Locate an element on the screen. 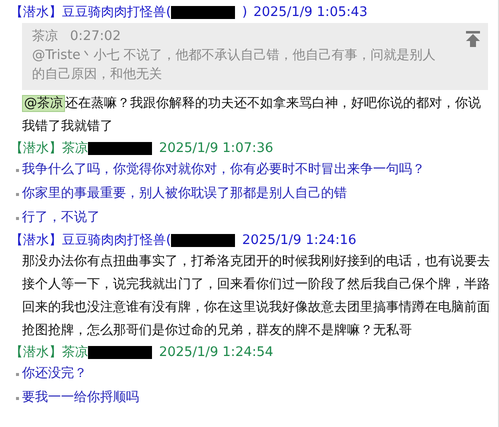 The image size is (499, 427). message-text: 要我一一给你捋顺吗 is located at coordinates (80, 398).